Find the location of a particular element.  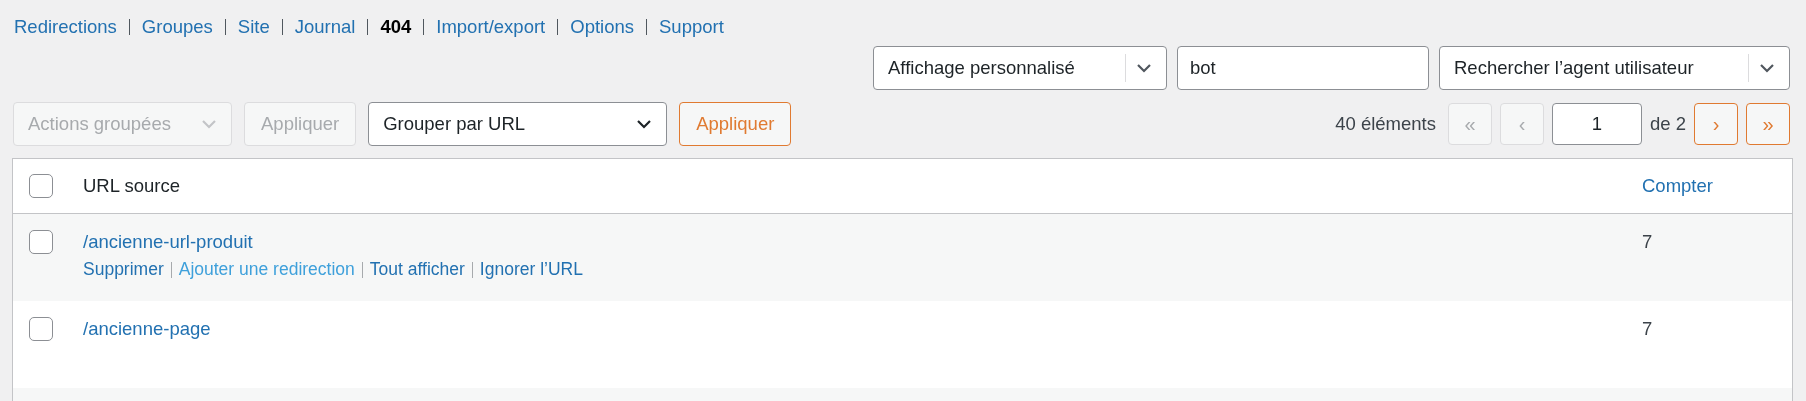

search-type-select: Rechercher l’agent utilisateur is located at coordinates (1614, 68).